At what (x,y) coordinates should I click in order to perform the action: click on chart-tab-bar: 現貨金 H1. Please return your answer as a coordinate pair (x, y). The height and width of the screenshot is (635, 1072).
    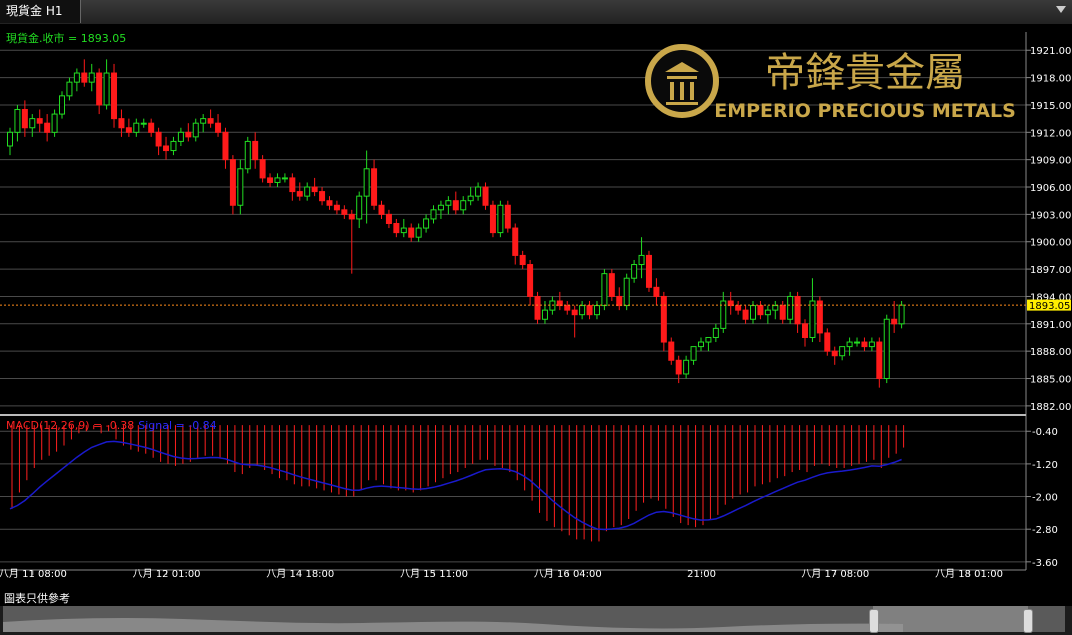
    Looking at the image, I should click on (536, 12).